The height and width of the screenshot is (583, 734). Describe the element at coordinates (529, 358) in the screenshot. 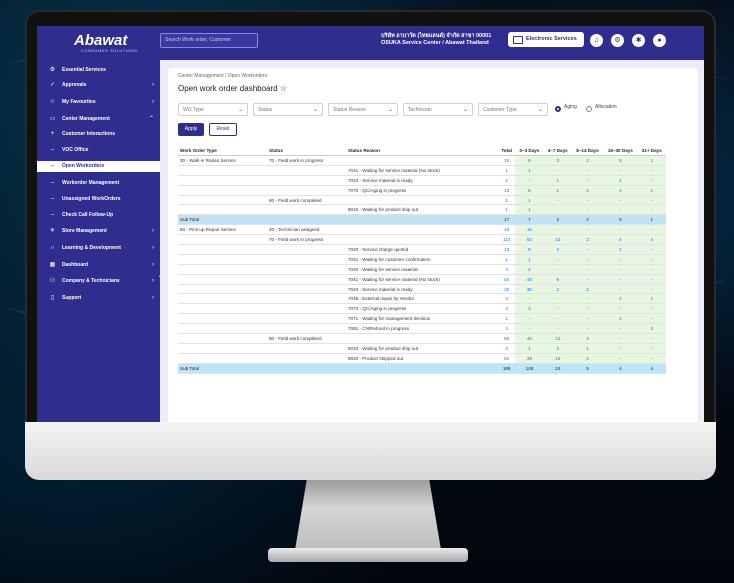

I see `cell-aging-bucket: 39` at that location.